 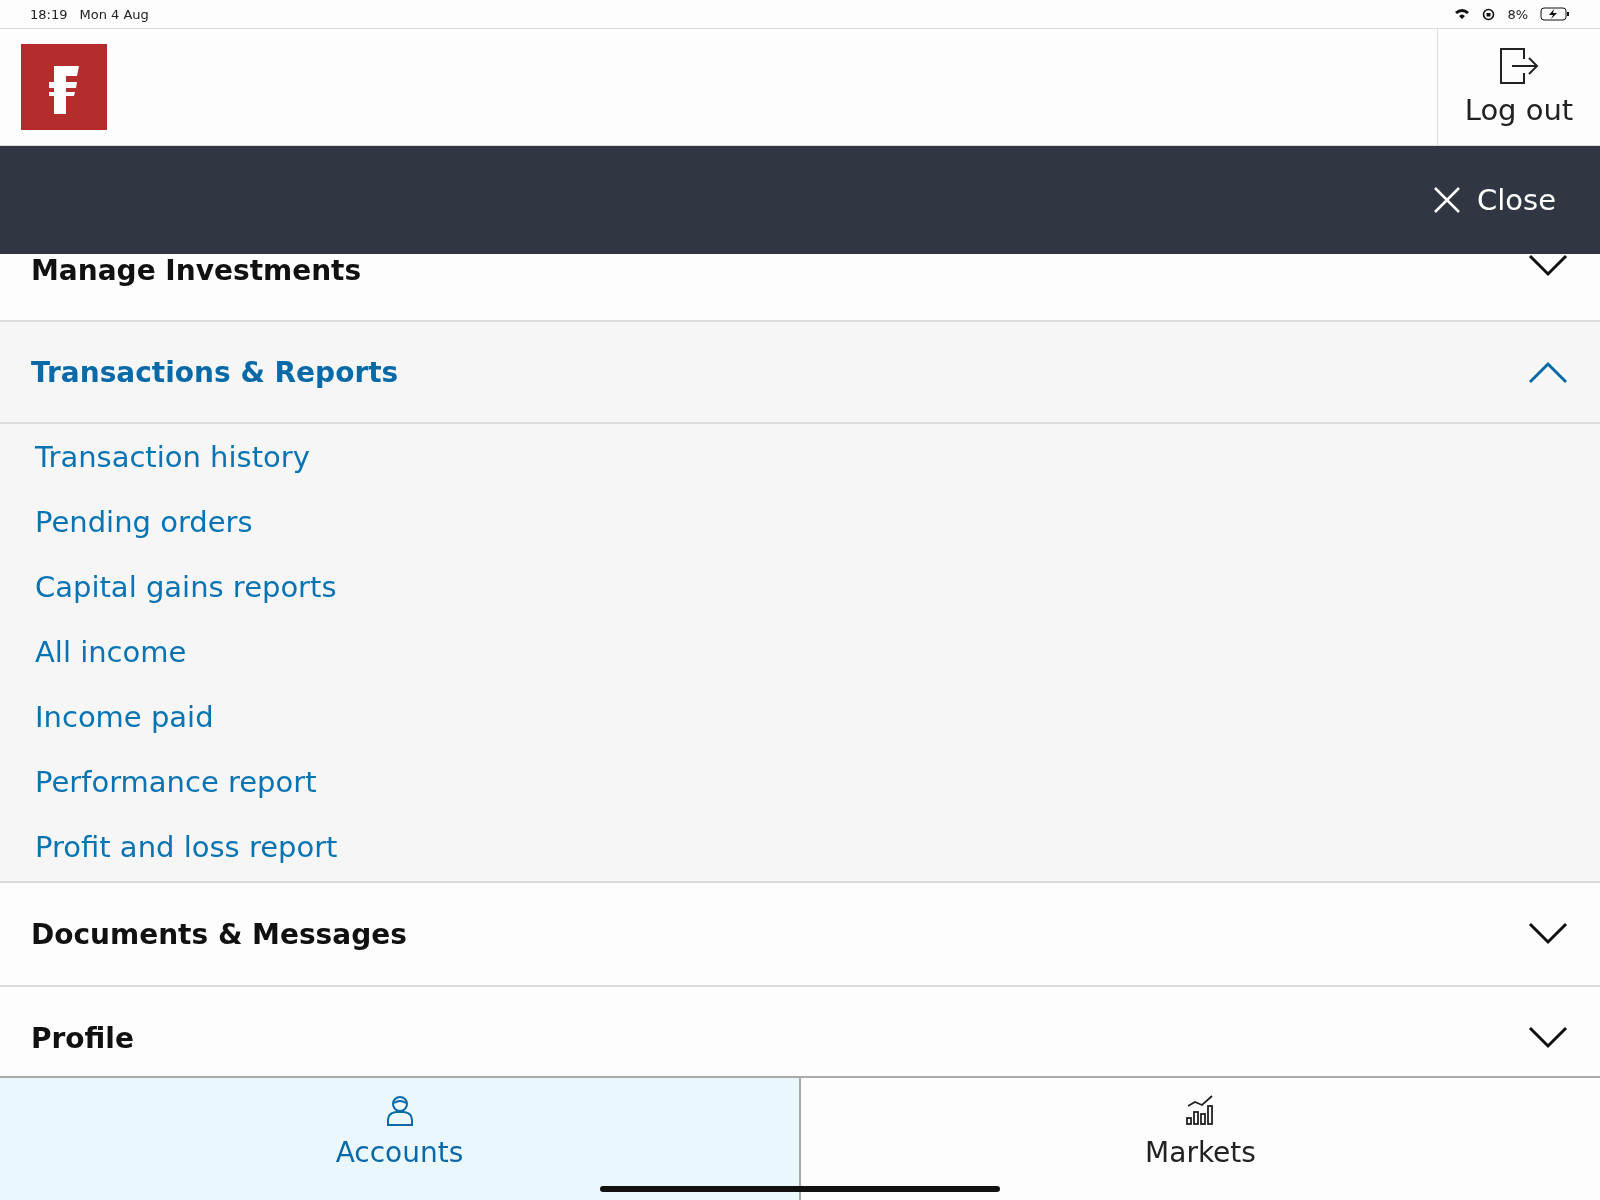 I want to click on battery-icon, so click(x=1555, y=14).